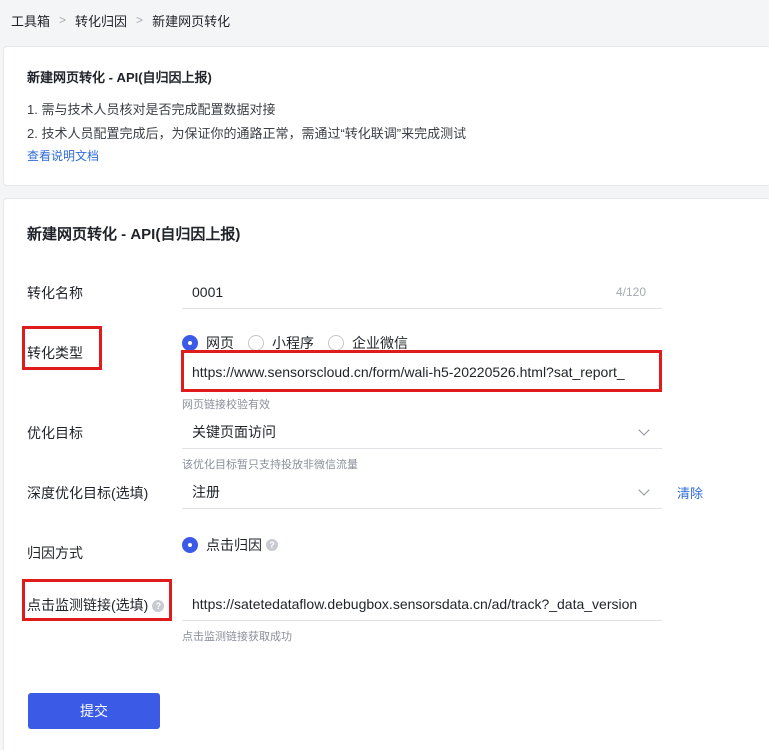  Describe the element at coordinates (55, 293) in the screenshot. I see `conversion-name-label: 转化名称` at that location.